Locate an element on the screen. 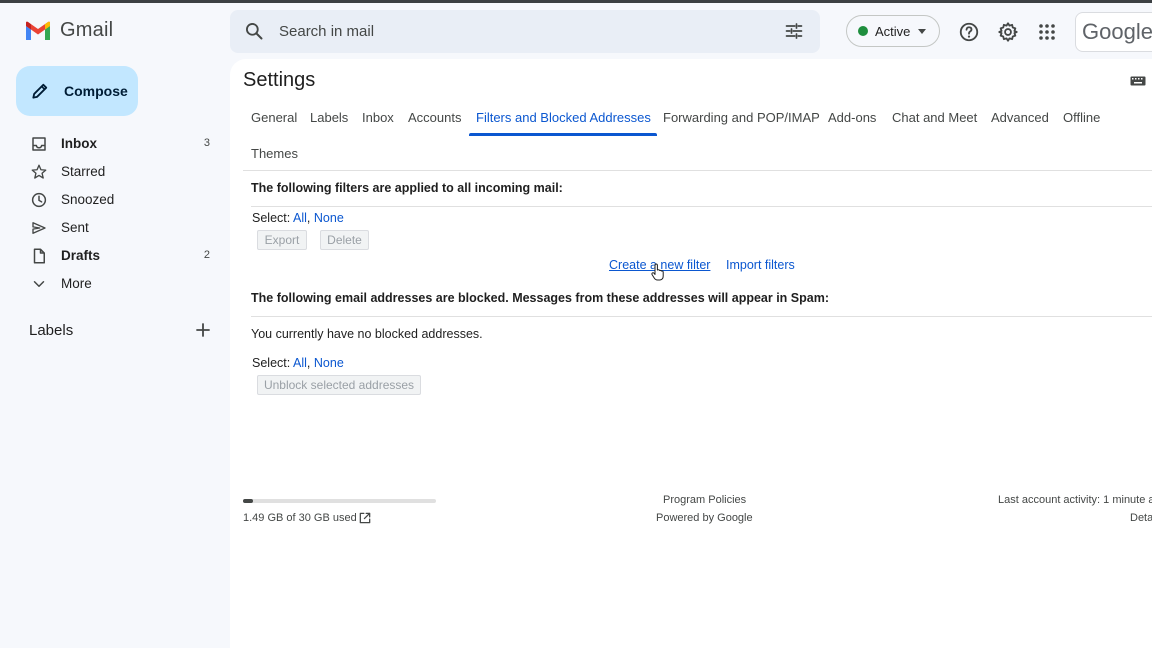 This screenshot has width=1152, height=648. search-bar: Search in mail is located at coordinates (525, 31).